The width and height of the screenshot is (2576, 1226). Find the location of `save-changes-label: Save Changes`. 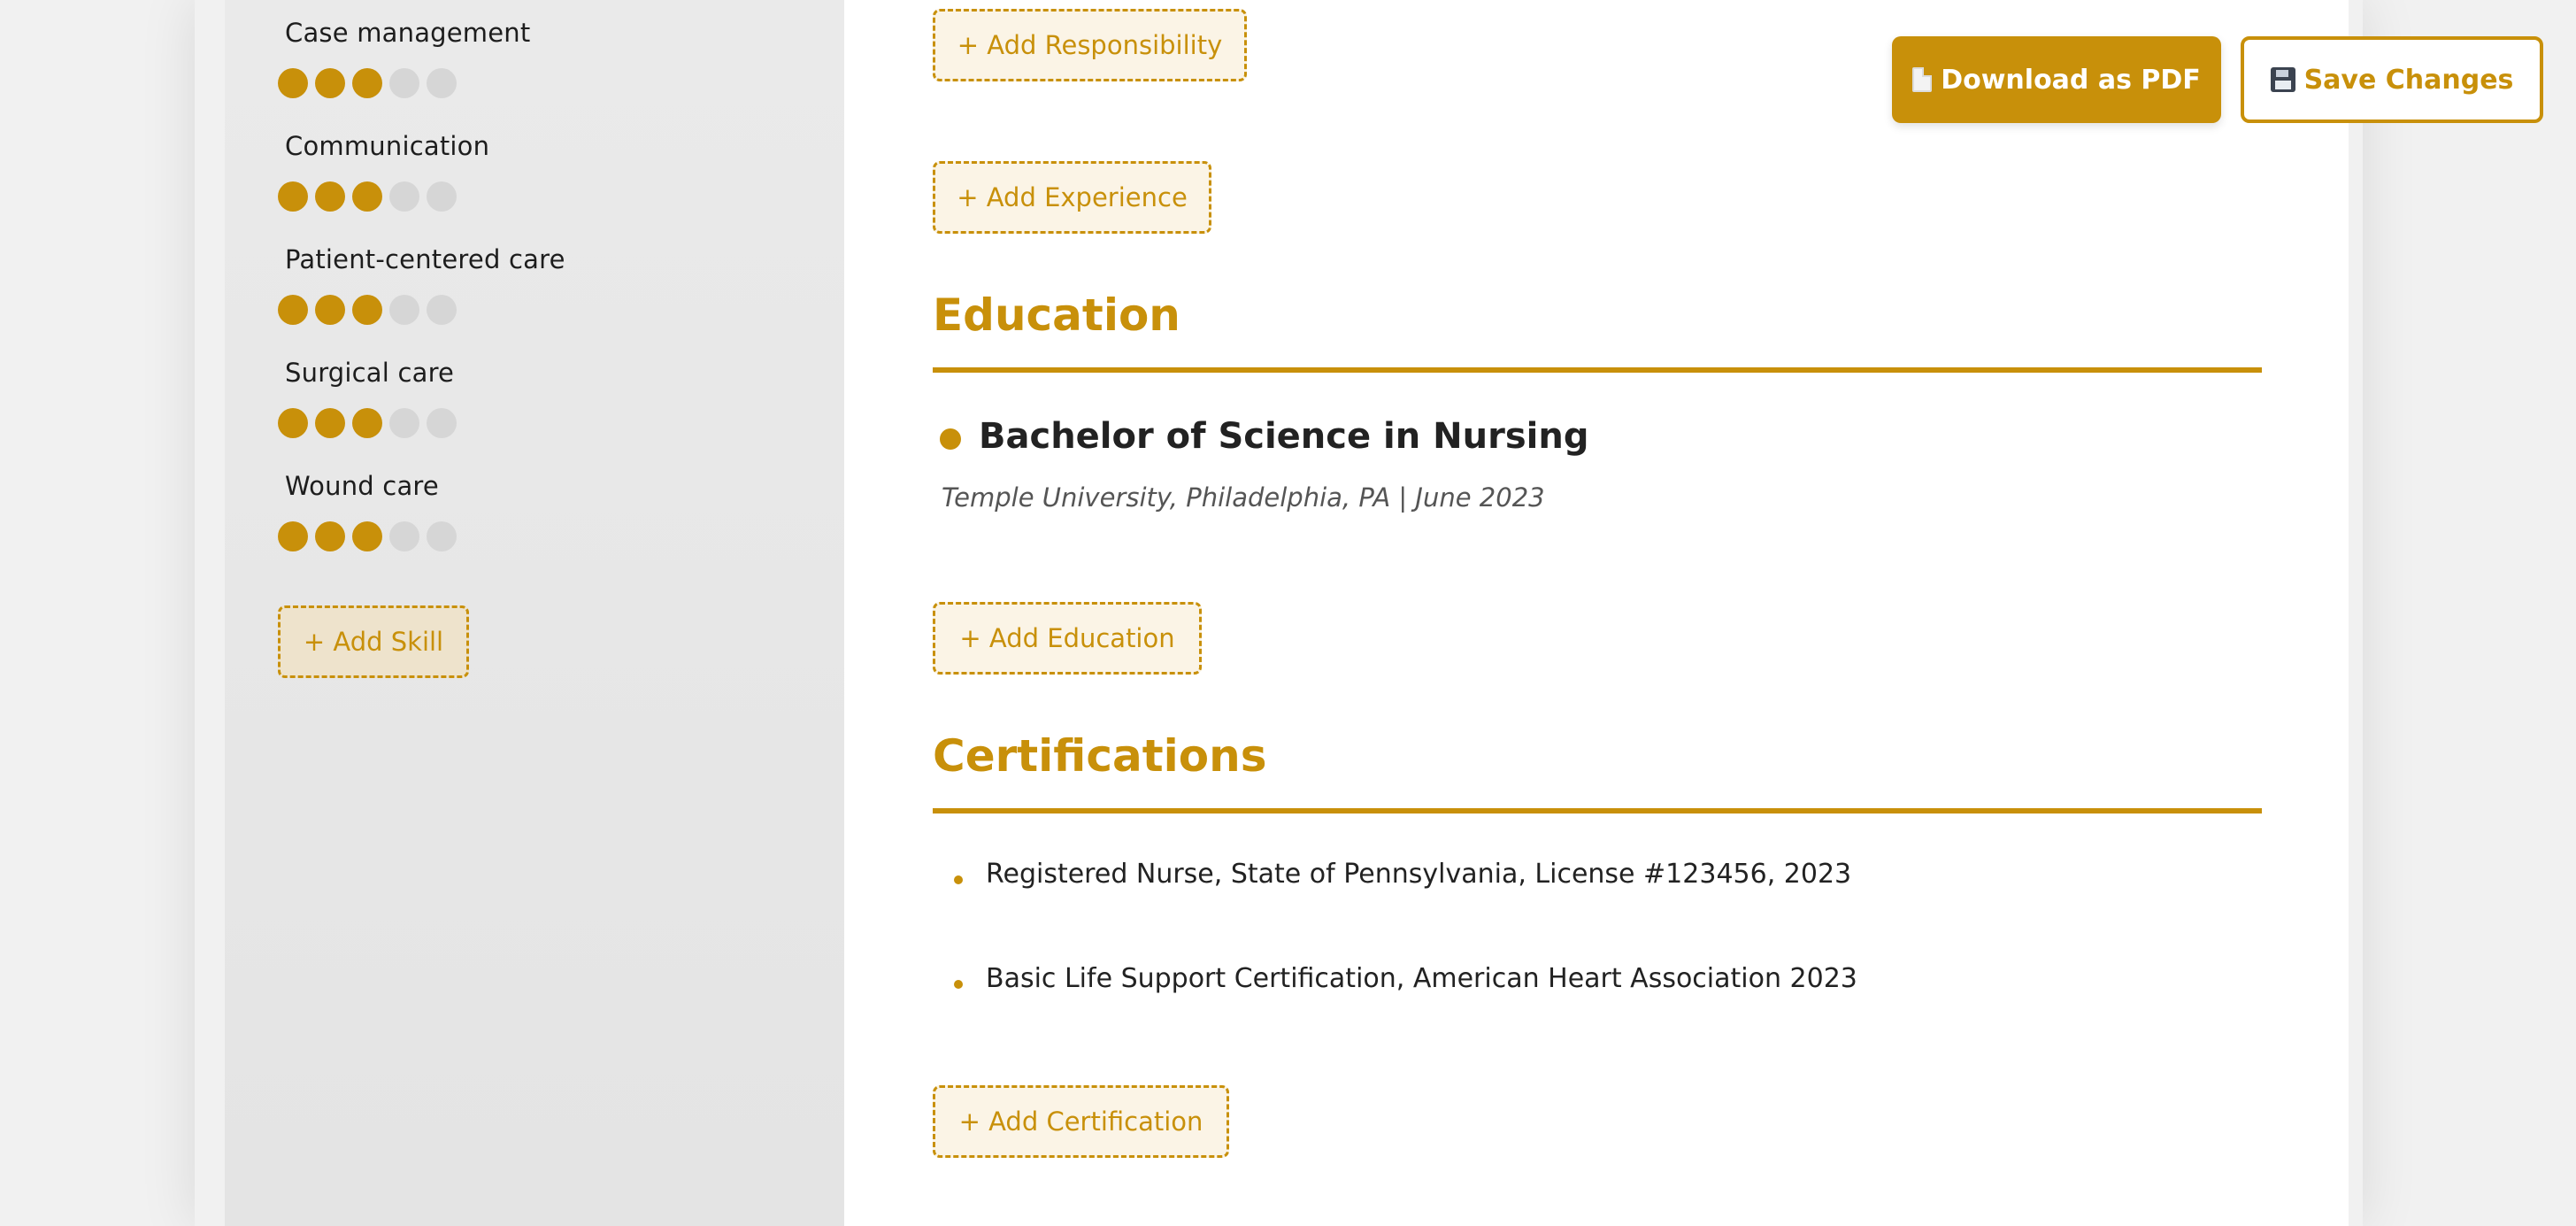

save-changes-label: Save Changes is located at coordinates (2408, 80).